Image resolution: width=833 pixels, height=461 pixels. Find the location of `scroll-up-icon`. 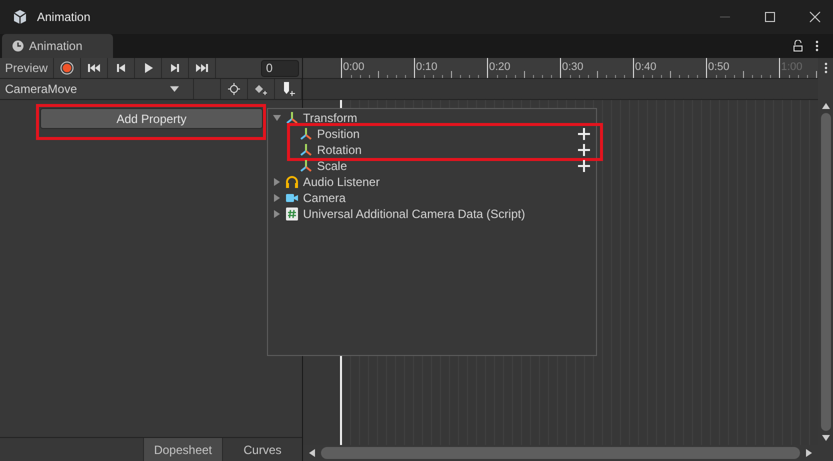

scroll-up-icon is located at coordinates (826, 106).